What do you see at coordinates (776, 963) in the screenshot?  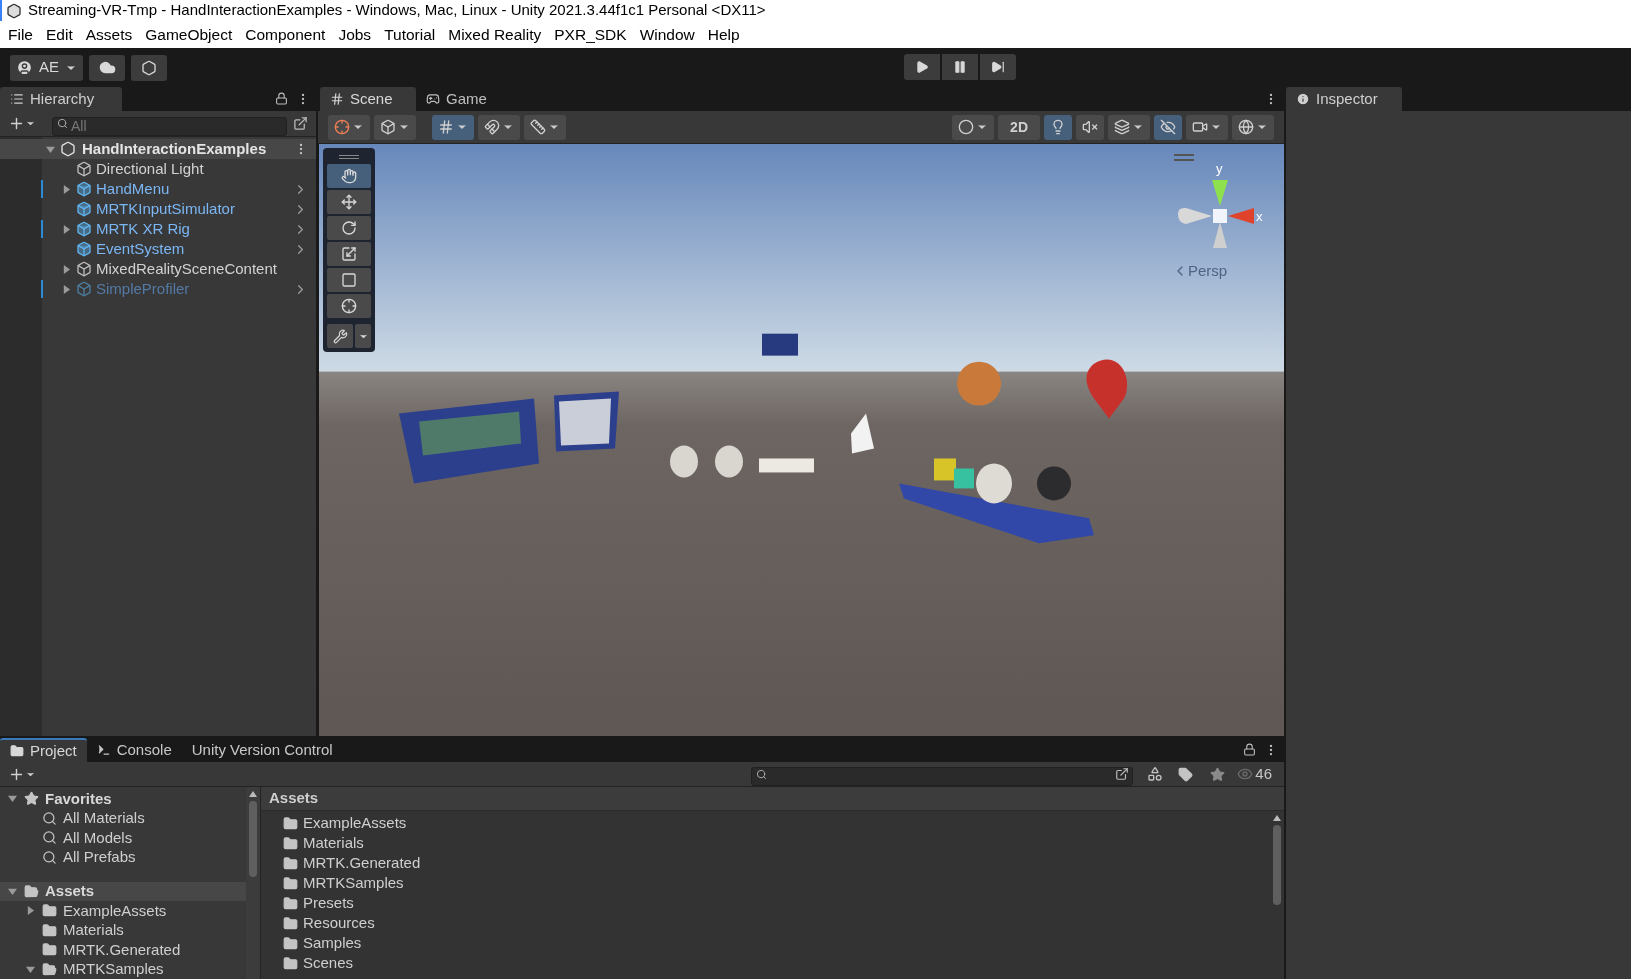 I see `asset-folder: Scenes` at bounding box center [776, 963].